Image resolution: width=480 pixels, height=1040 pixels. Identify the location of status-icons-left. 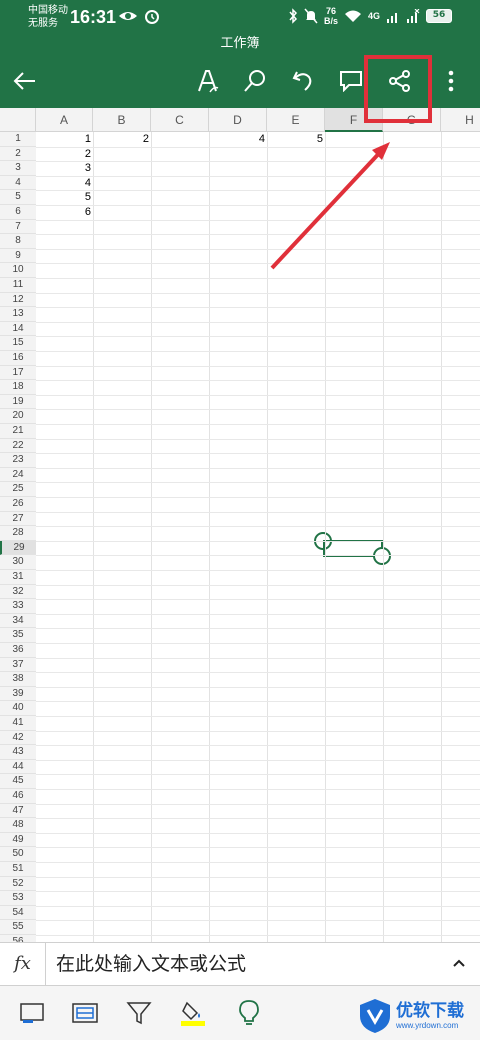
(139, 16).